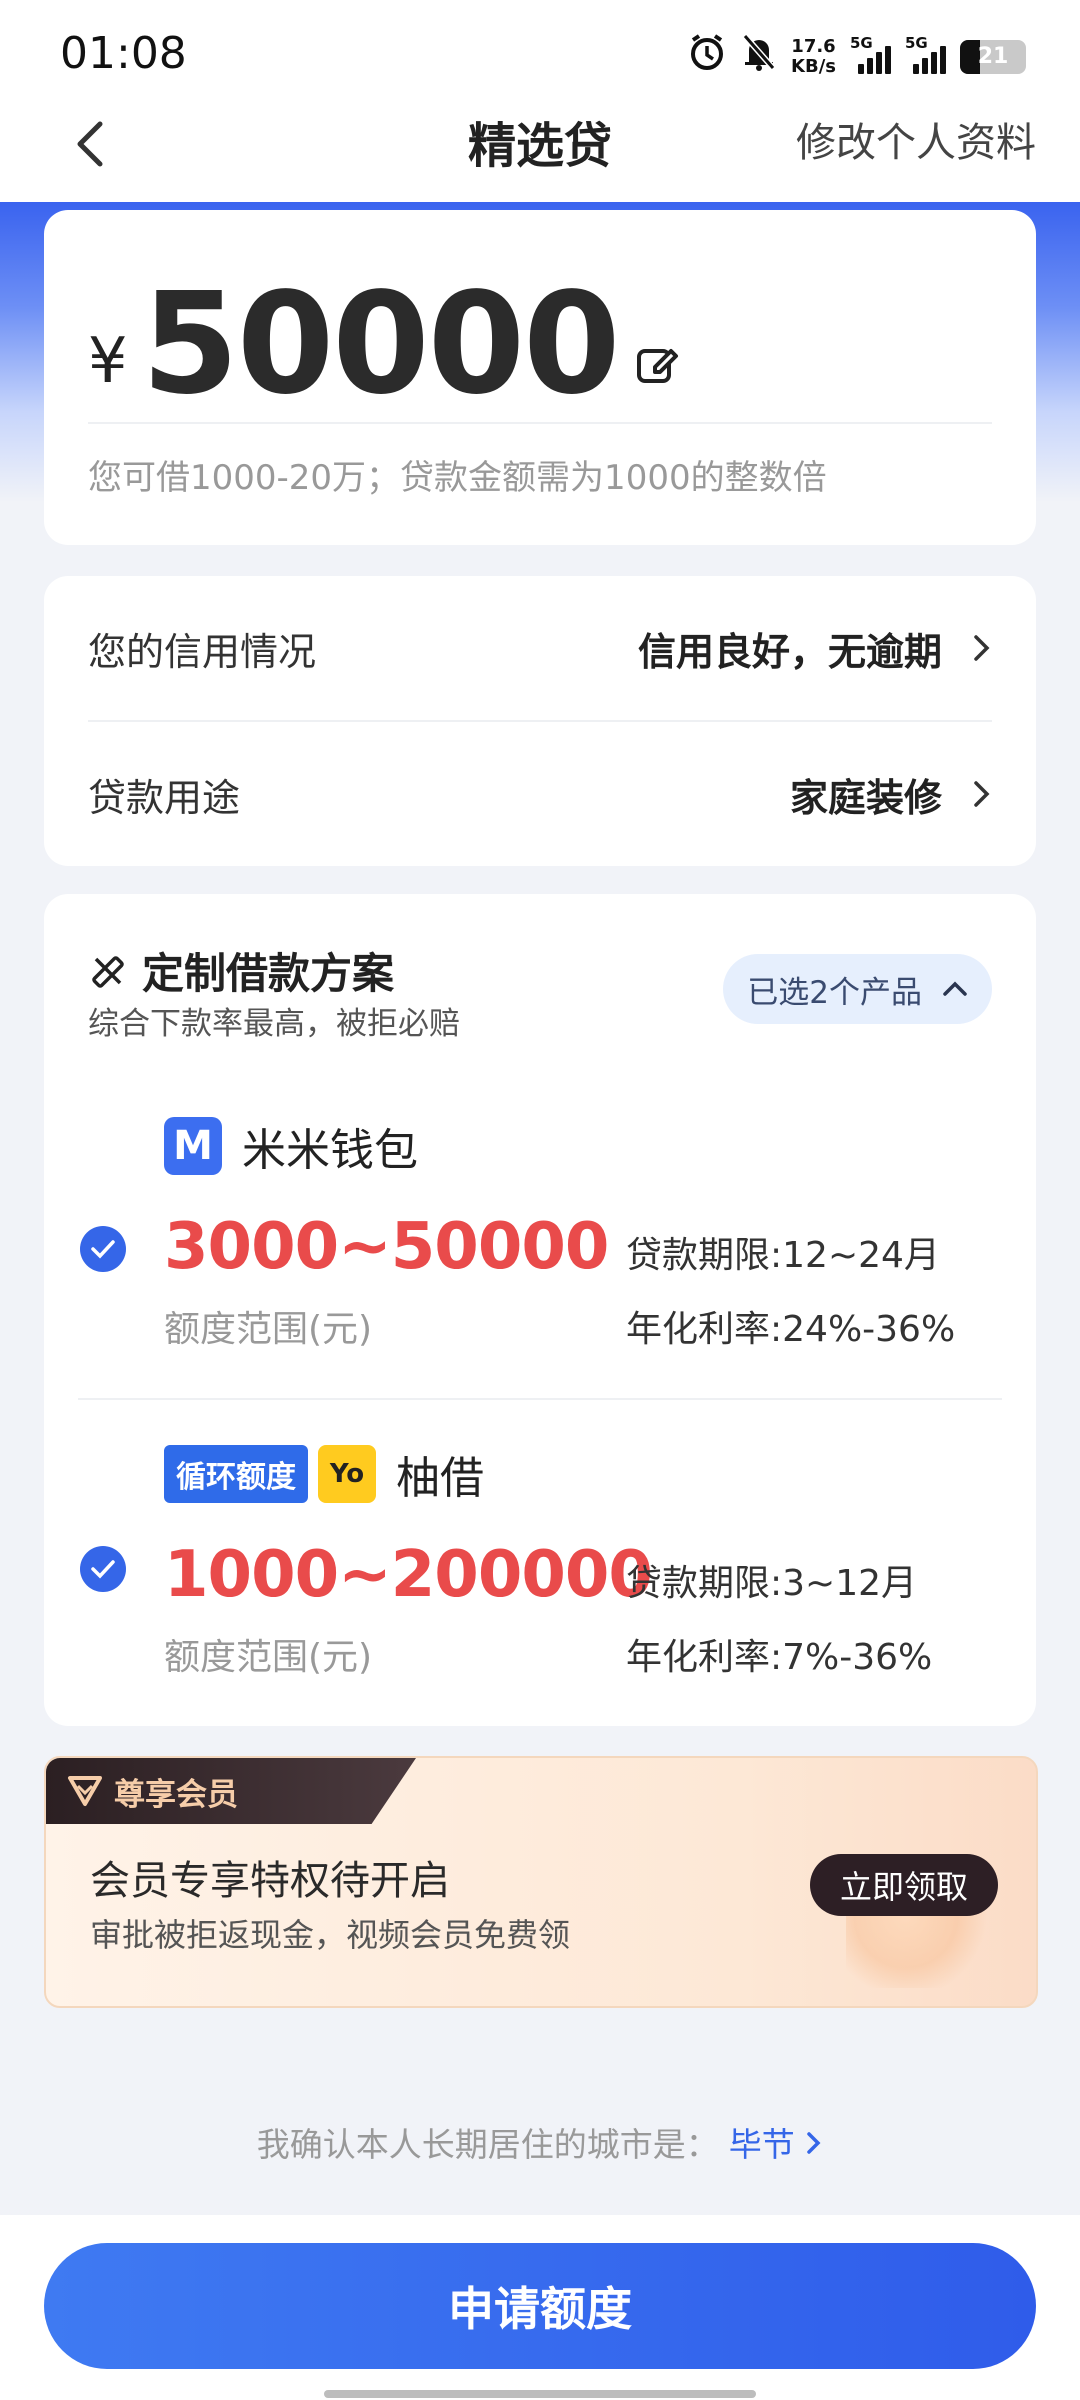  What do you see at coordinates (834, 992) in the screenshot?
I see `selected-products-label: 已选2个产品` at bounding box center [834, 992].